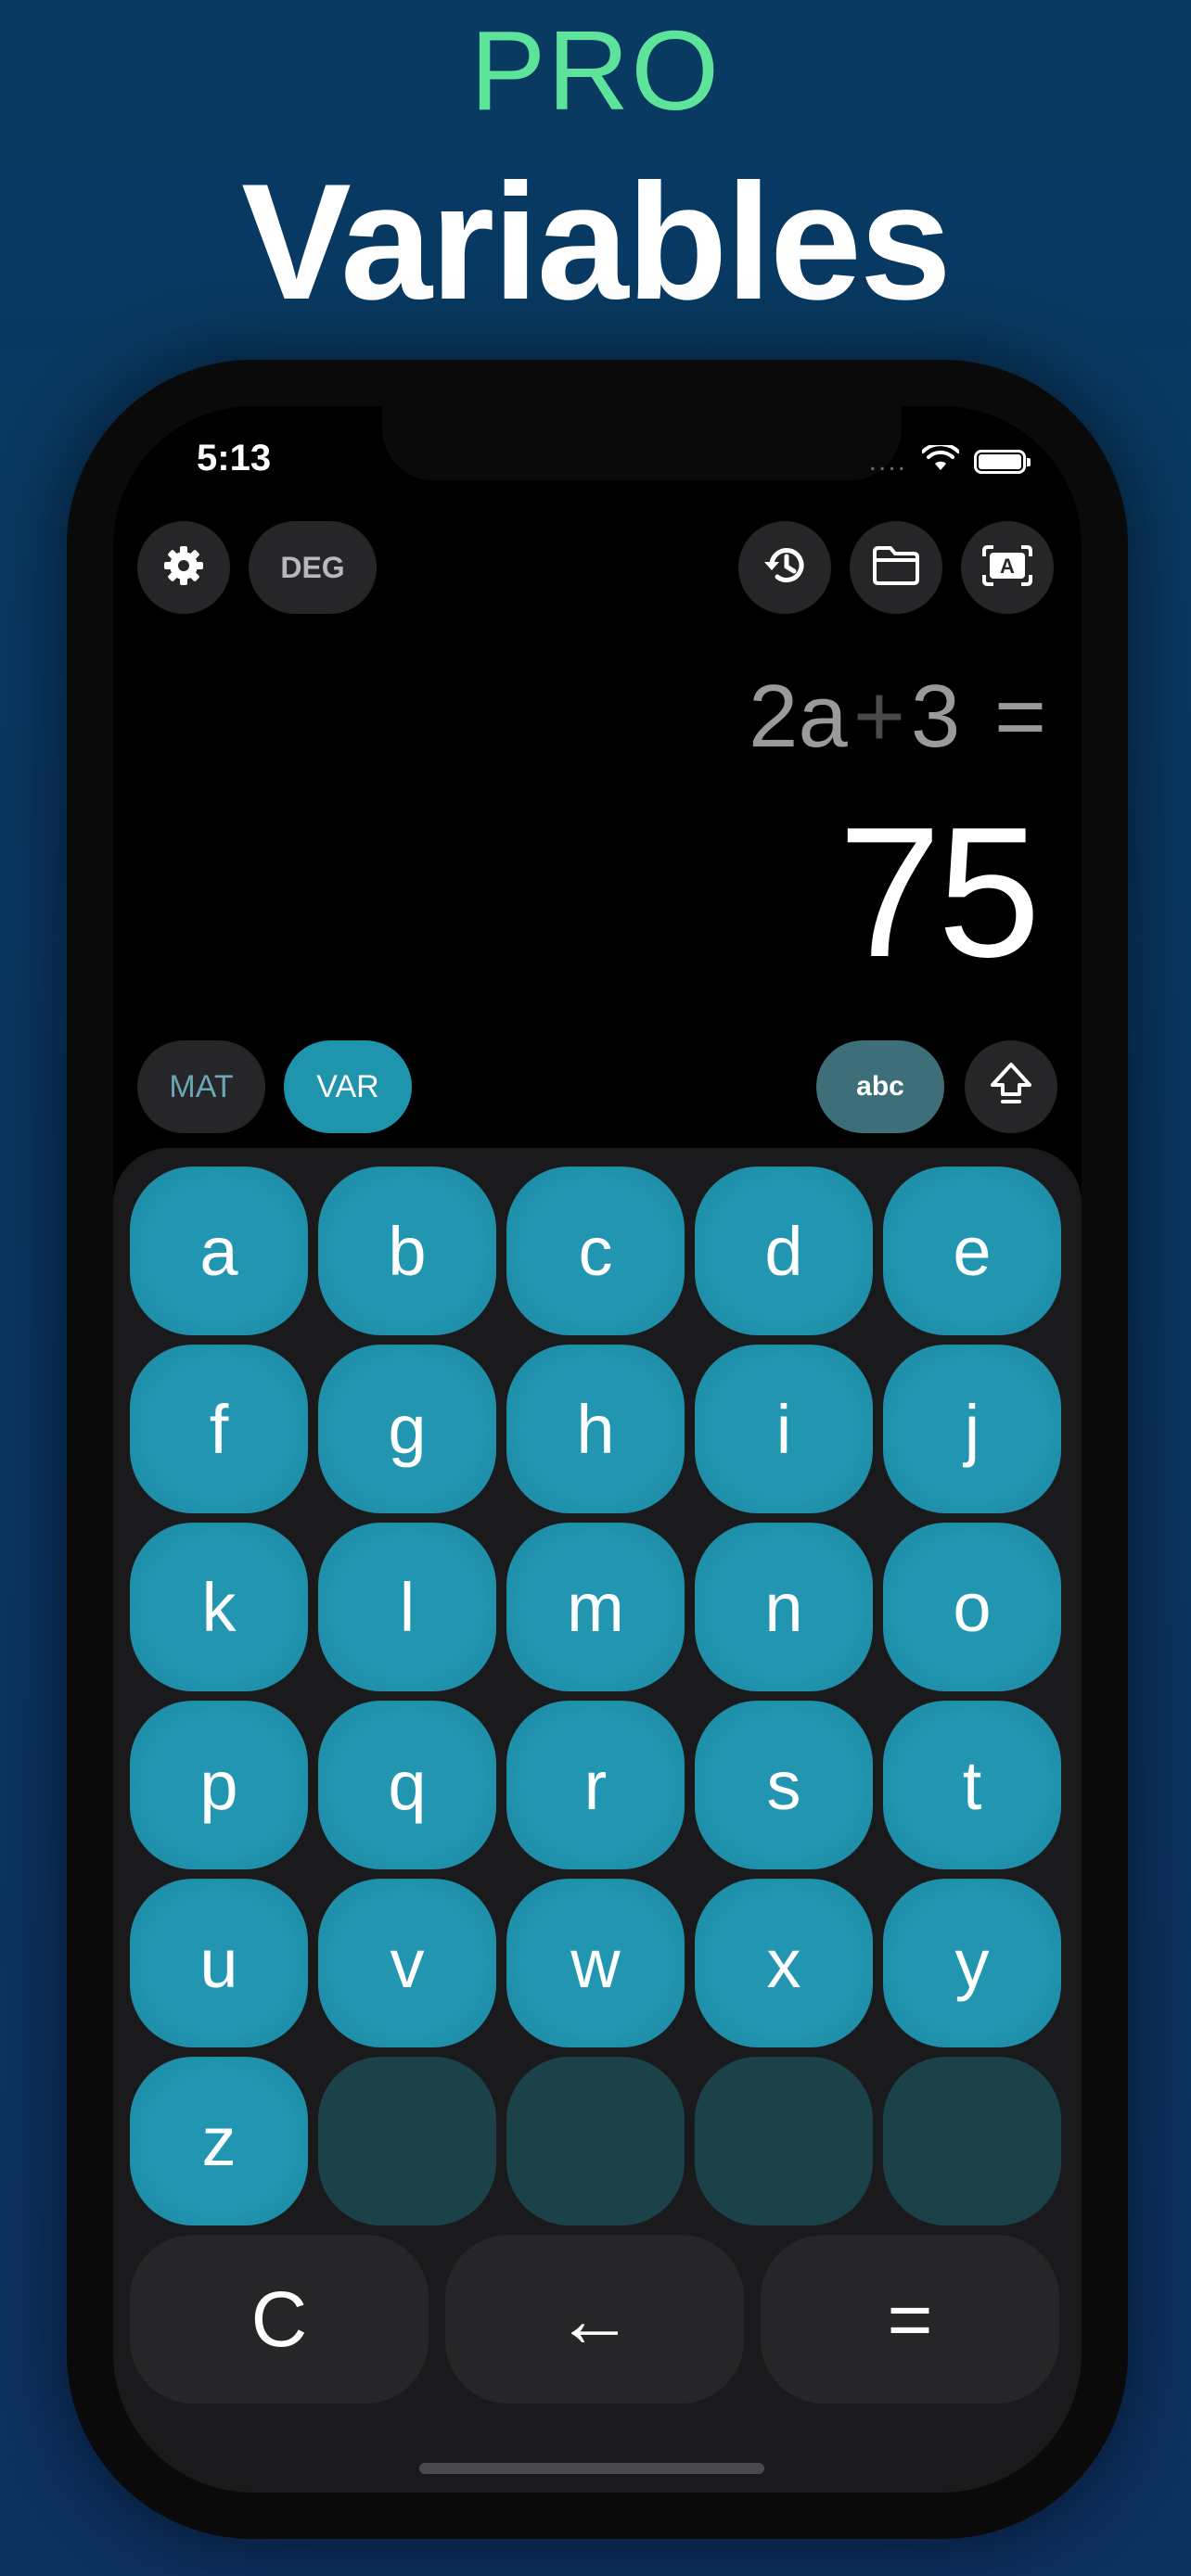 The width and height of the screenshot is (1191, 2576). What do you see at coordinates (972, 1785) in the screenshot?
I see `key-t: t` at bounding box center [972, 1785].